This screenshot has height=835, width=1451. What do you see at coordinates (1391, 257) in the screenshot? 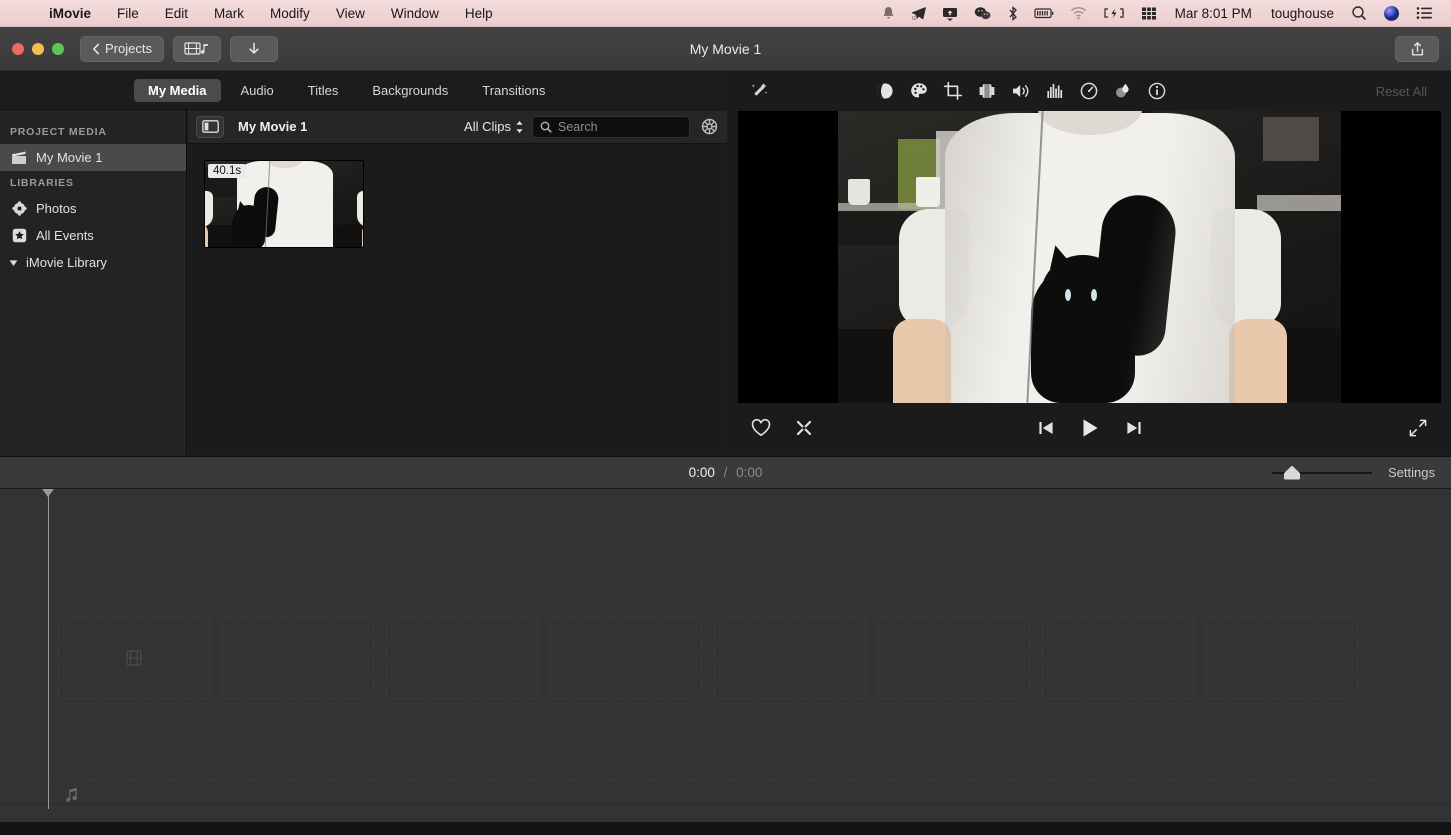
I see `letterbox-bar-right` at bounding box center [1391, 257].